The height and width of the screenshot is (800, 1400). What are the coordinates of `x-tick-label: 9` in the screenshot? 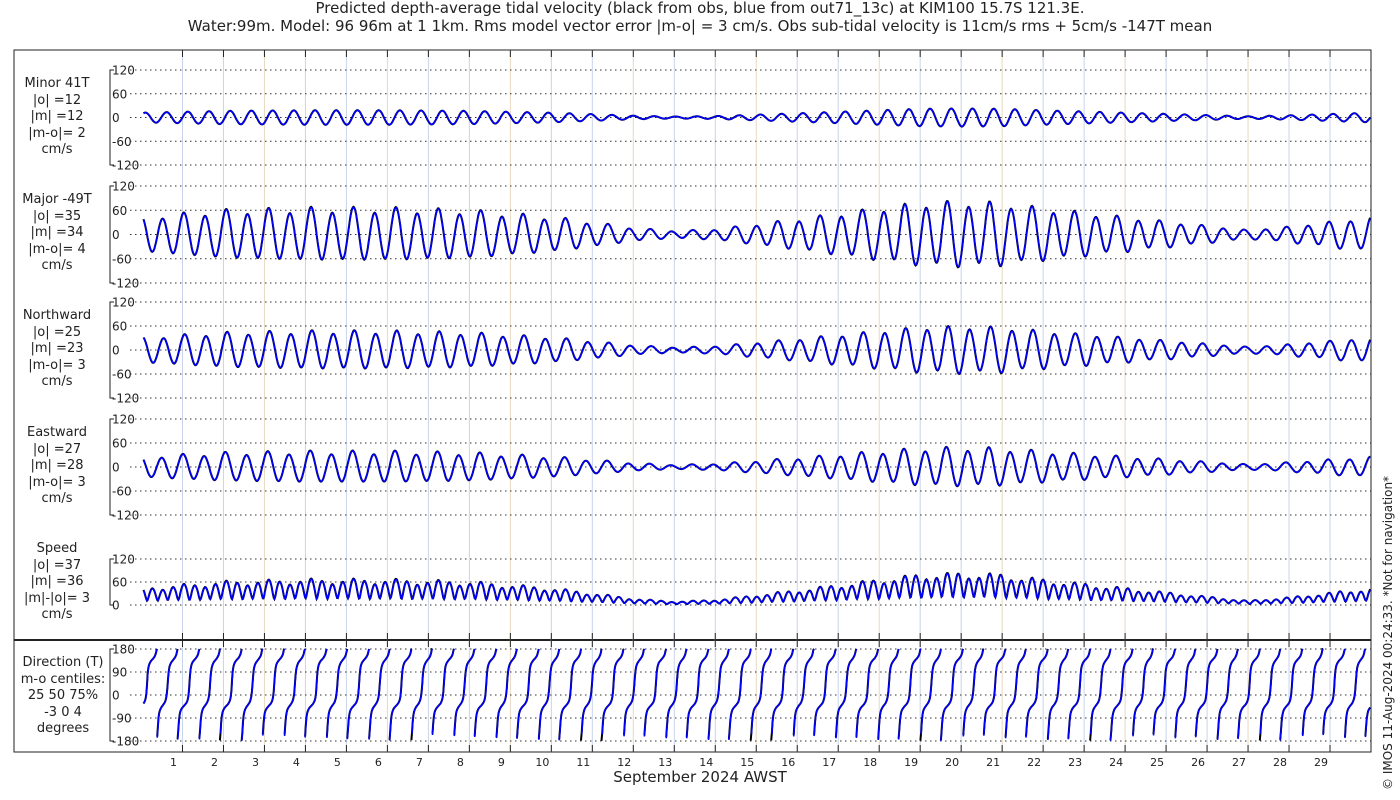 It's located at (501, 762).